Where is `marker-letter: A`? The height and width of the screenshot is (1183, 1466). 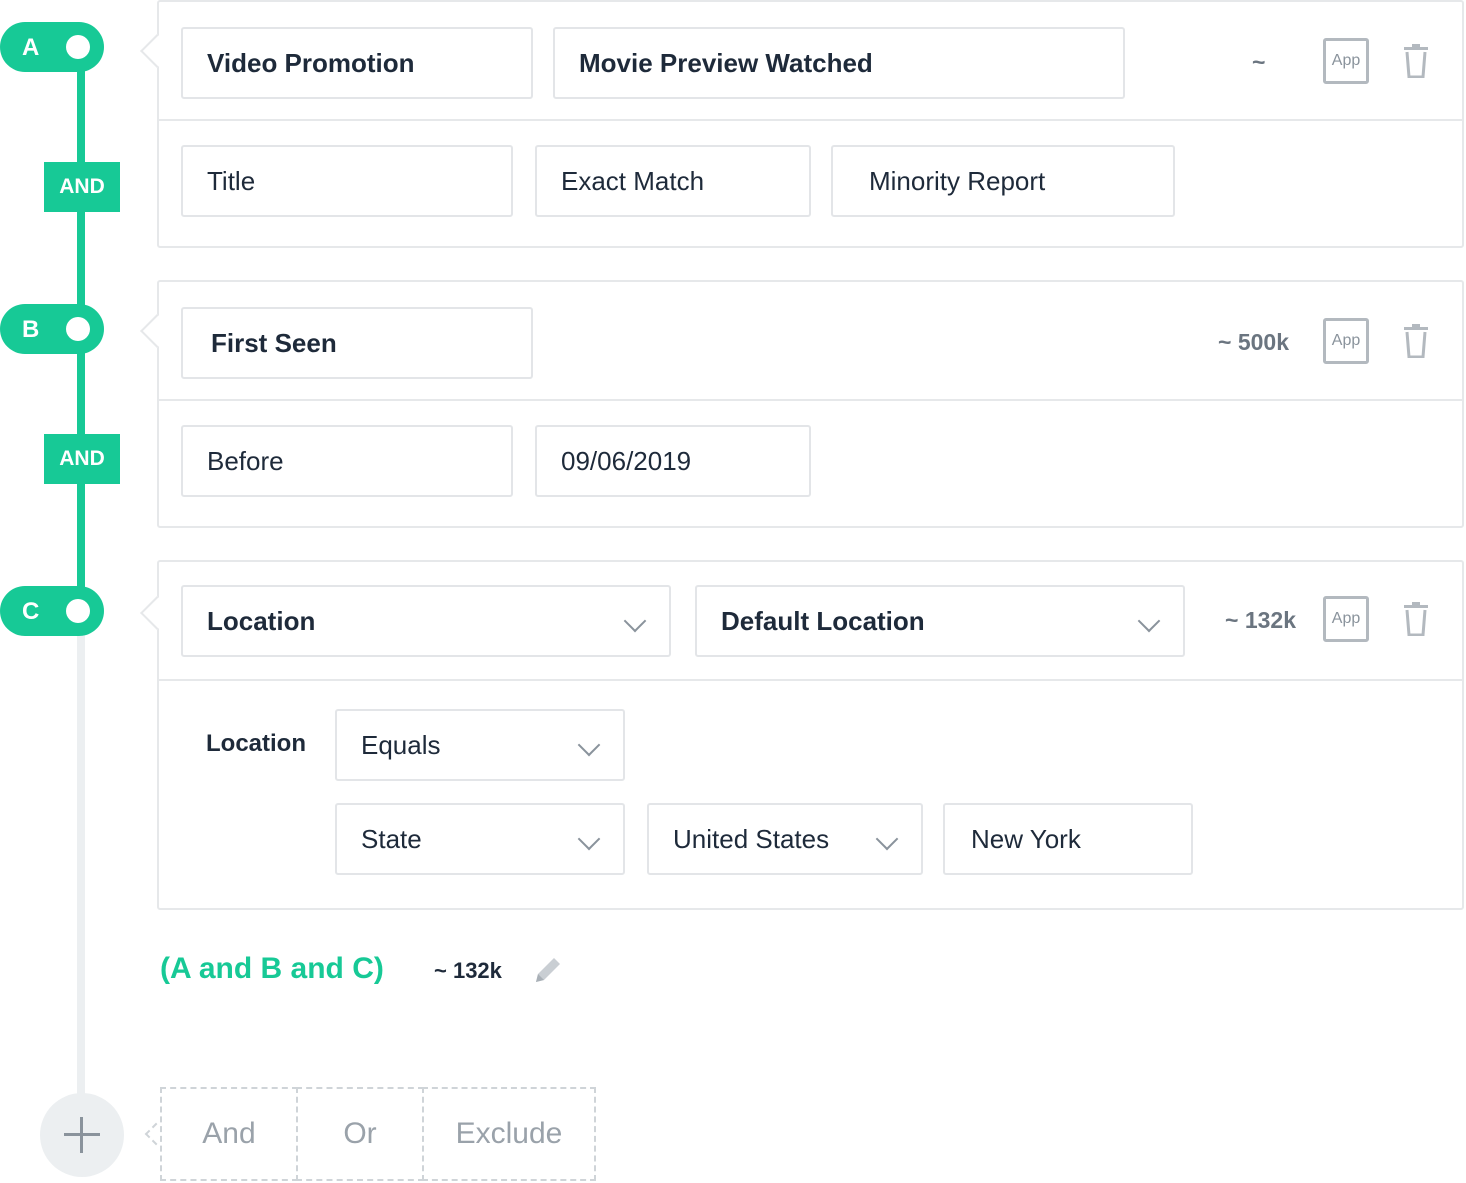 marker-letter: A is located at coordinates (31, 47).